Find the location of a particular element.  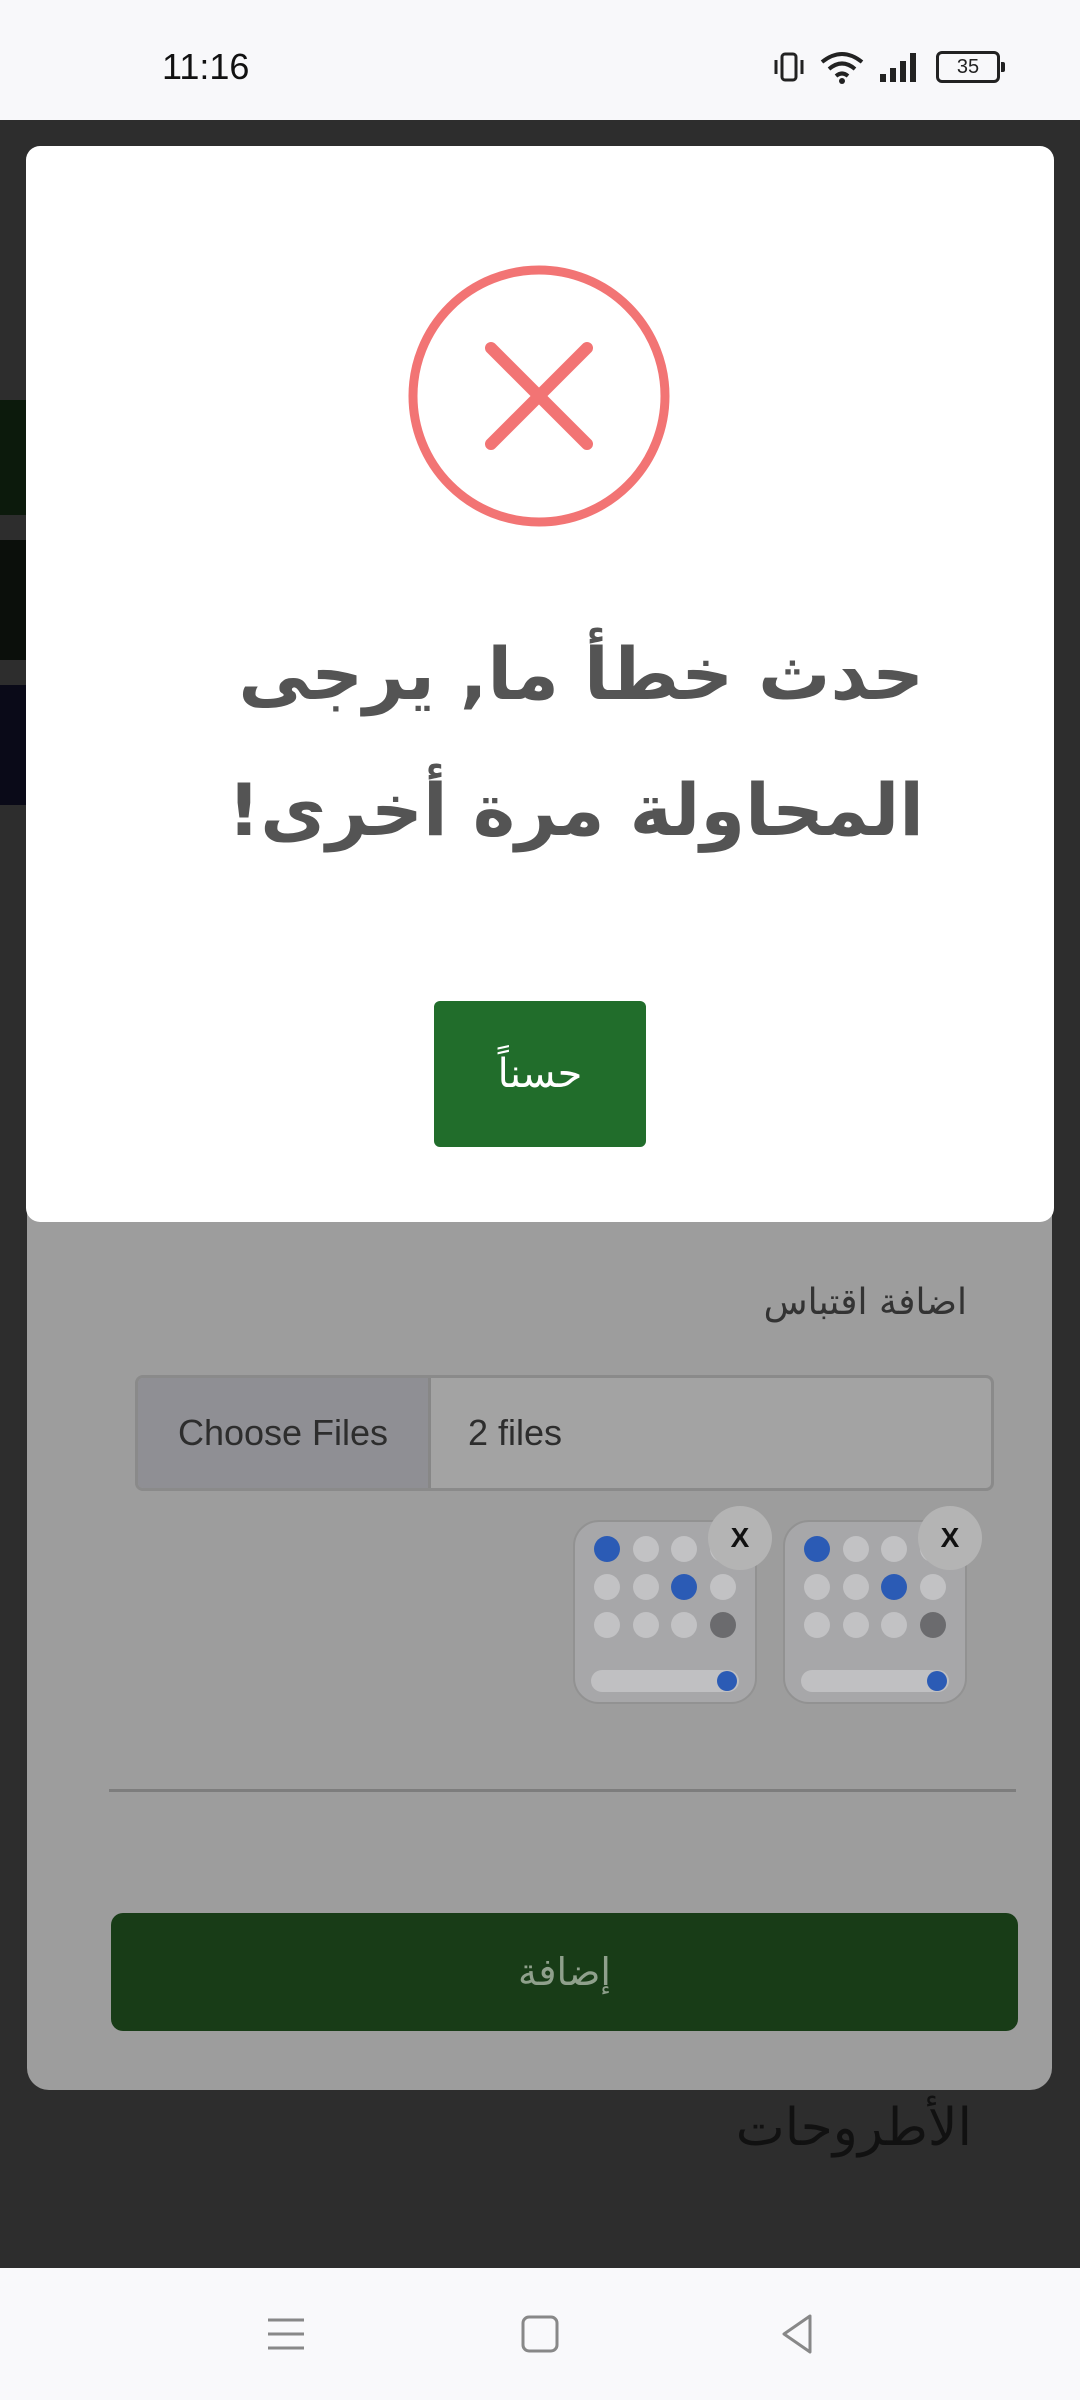

error-message-line2: المحاولة مرة أخرى! is located at coordinates (575, 810).